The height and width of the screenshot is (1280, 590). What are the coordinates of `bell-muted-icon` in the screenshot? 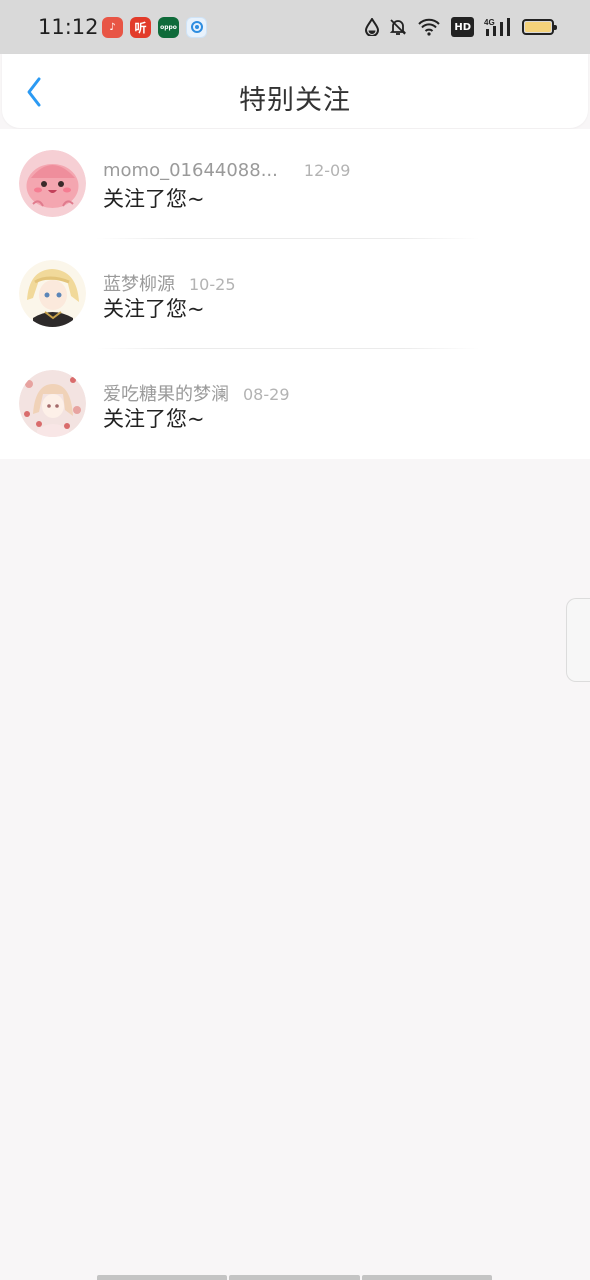 It's located at (398, 27).